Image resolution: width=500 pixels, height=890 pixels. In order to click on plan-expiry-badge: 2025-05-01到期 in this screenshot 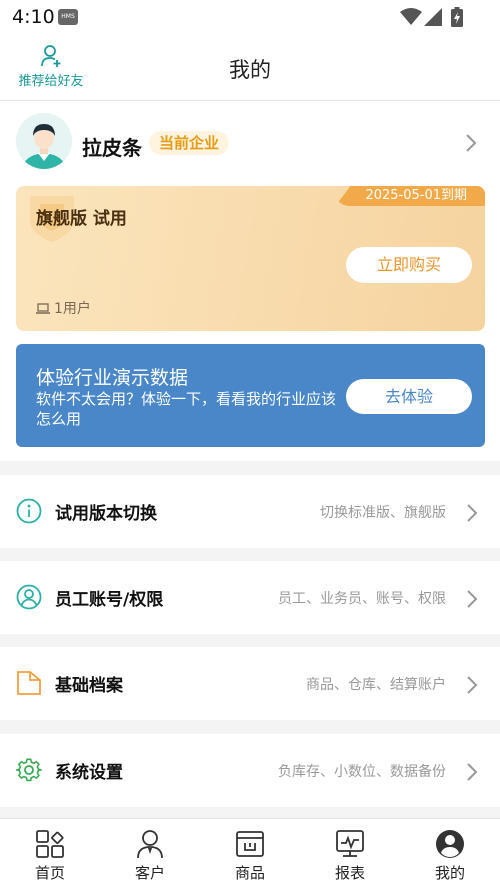, I will do `click(410, 196)`.